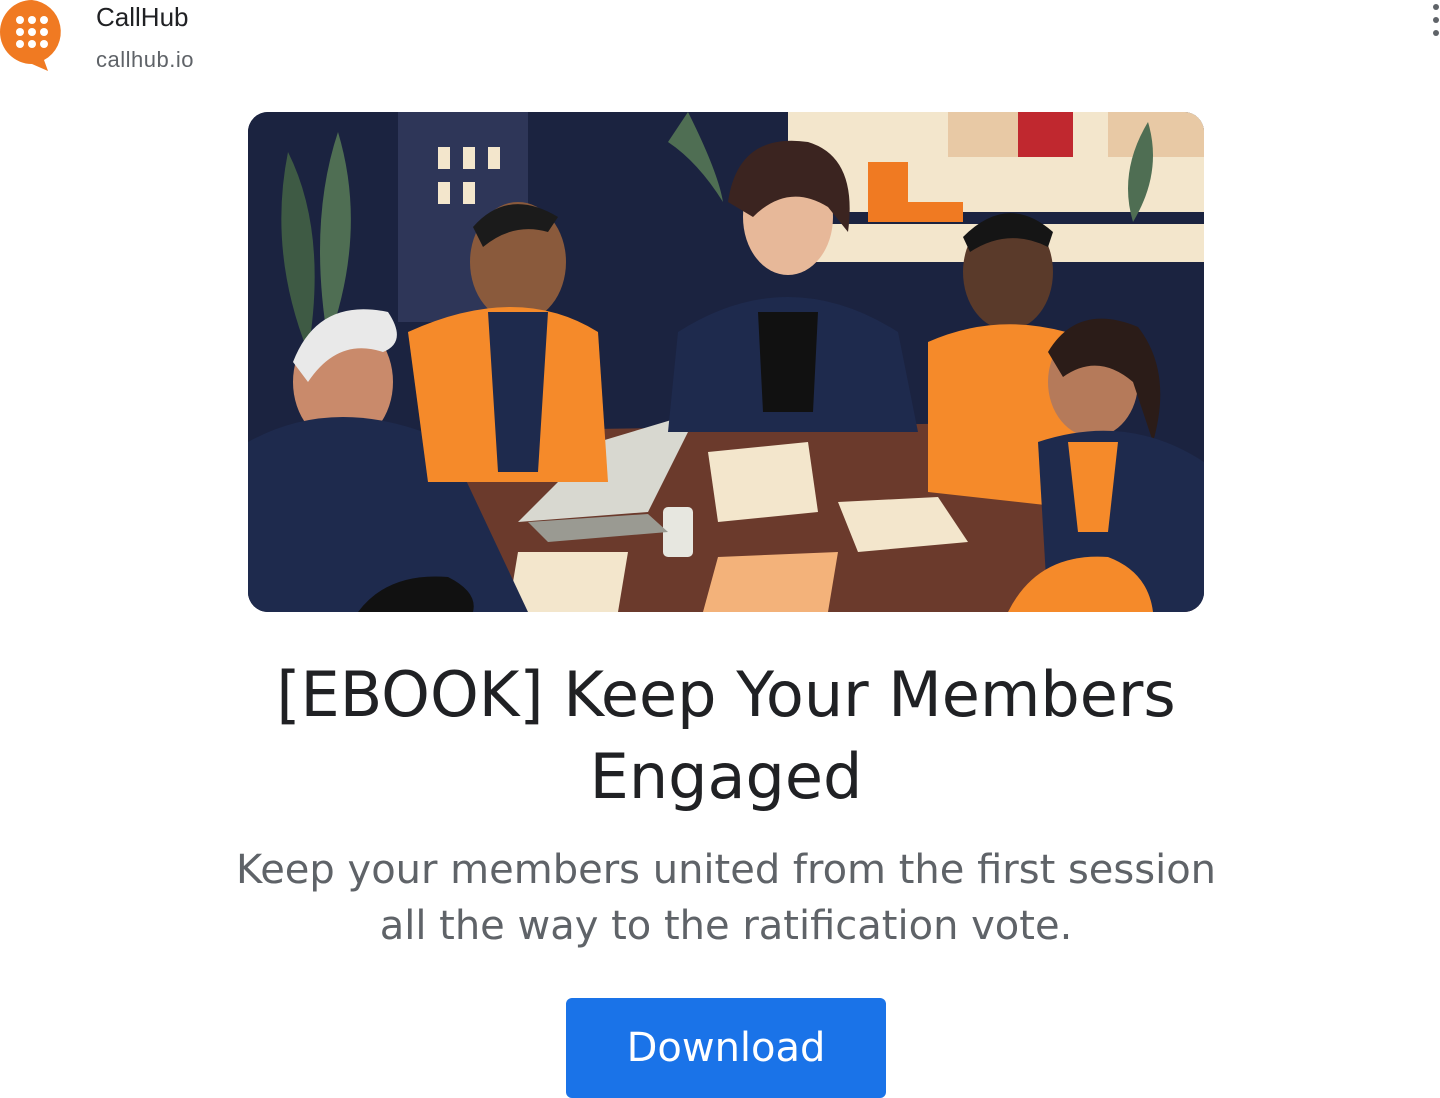  I want to click on advertiser-domain: callhub.io, so click(145, 60).